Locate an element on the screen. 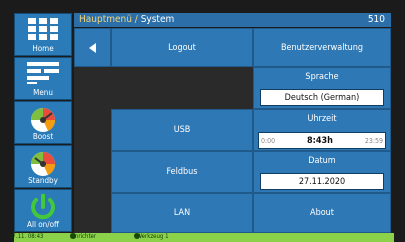 The image size is (405, 242). logout-label: Logout is located at coordinates (182, 47).